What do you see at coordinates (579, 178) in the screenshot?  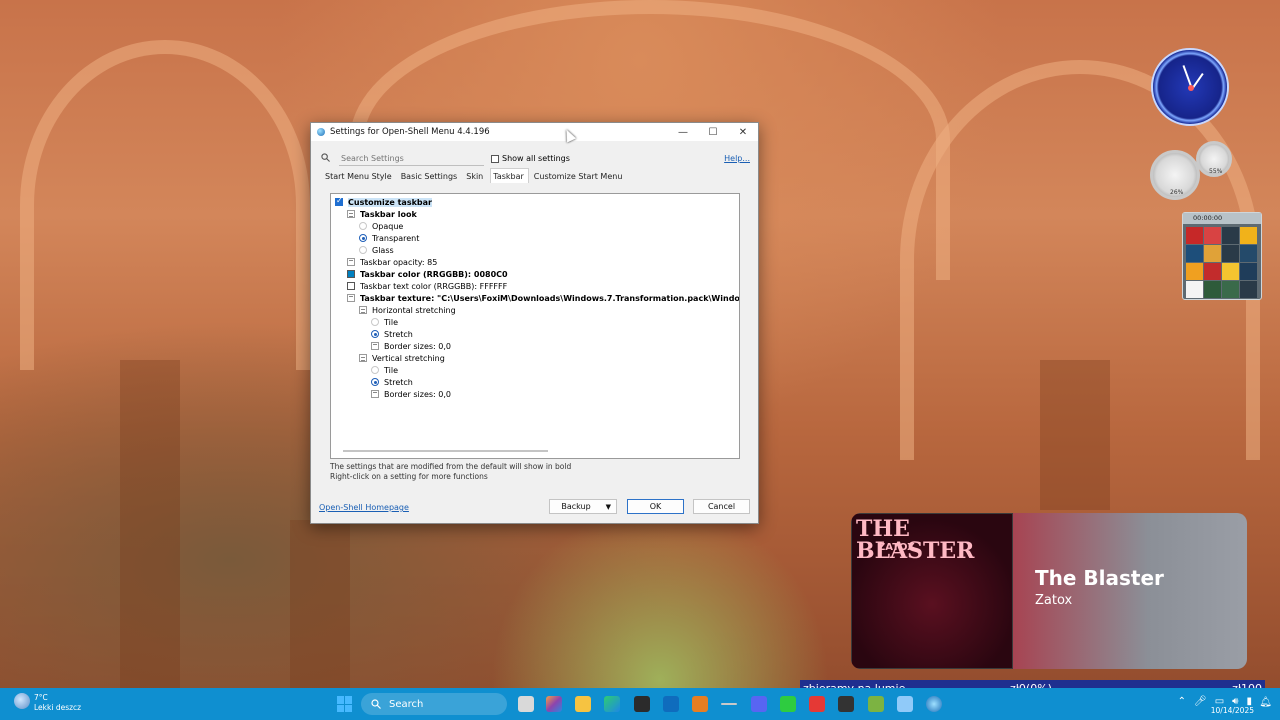 I see `tab-customize-start-menu: Customize Start Menu` at bounding box center [579, 178].